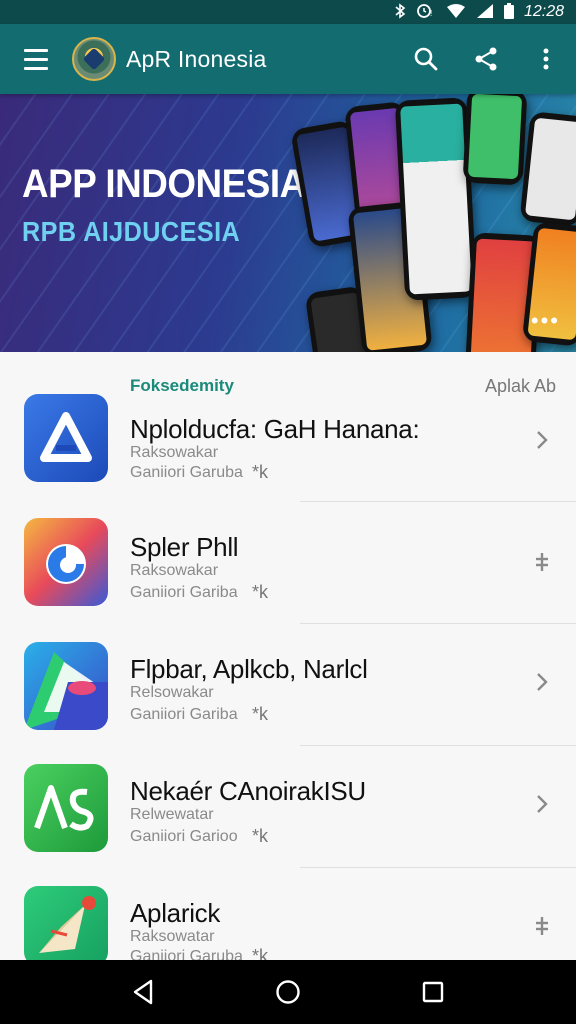  I want to click on app-title: Aplarick, so click(175, 913).